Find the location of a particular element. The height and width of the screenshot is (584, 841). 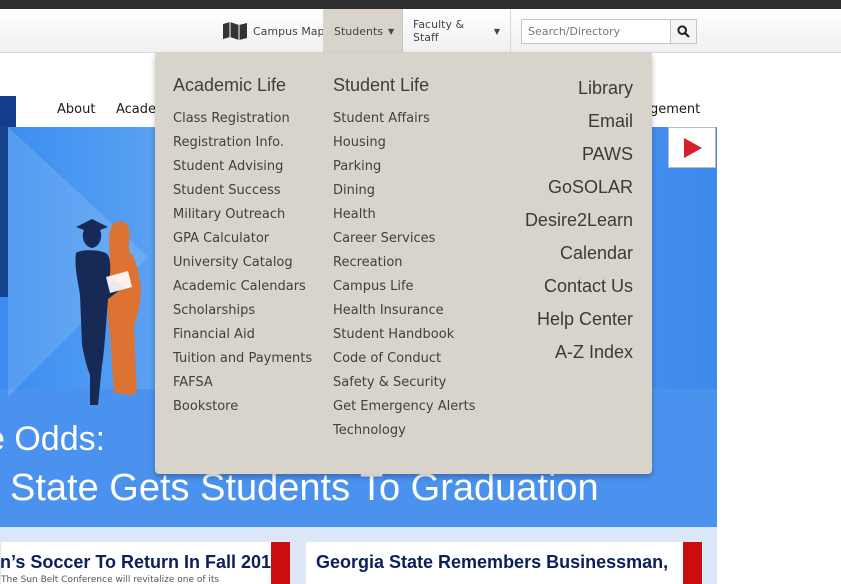

graduates-illustration is located at coordinates (108, 312).